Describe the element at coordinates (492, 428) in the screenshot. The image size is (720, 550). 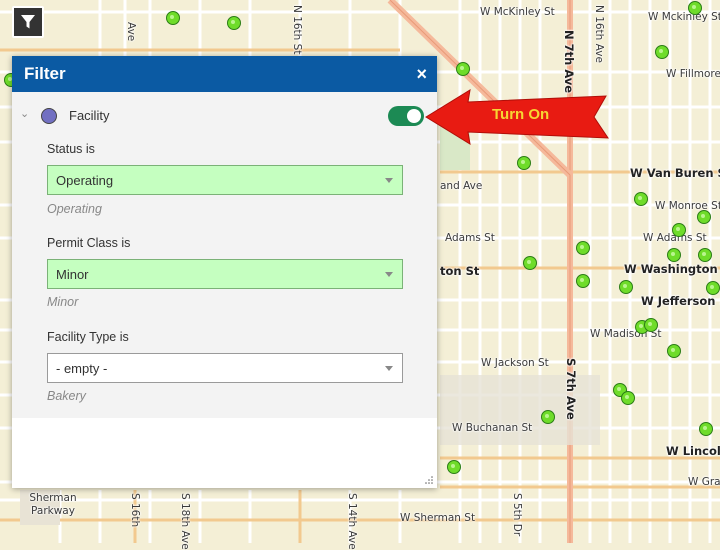
I see `street-label: W Buchanan St` at that location.